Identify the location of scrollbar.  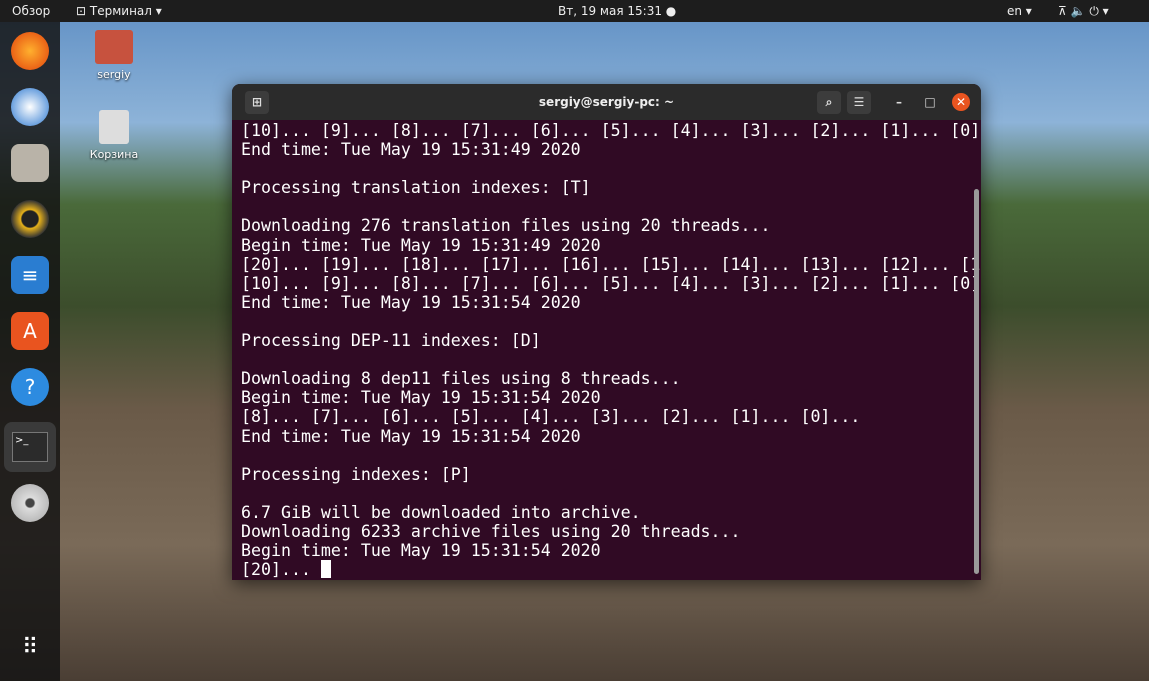
(976, 381).